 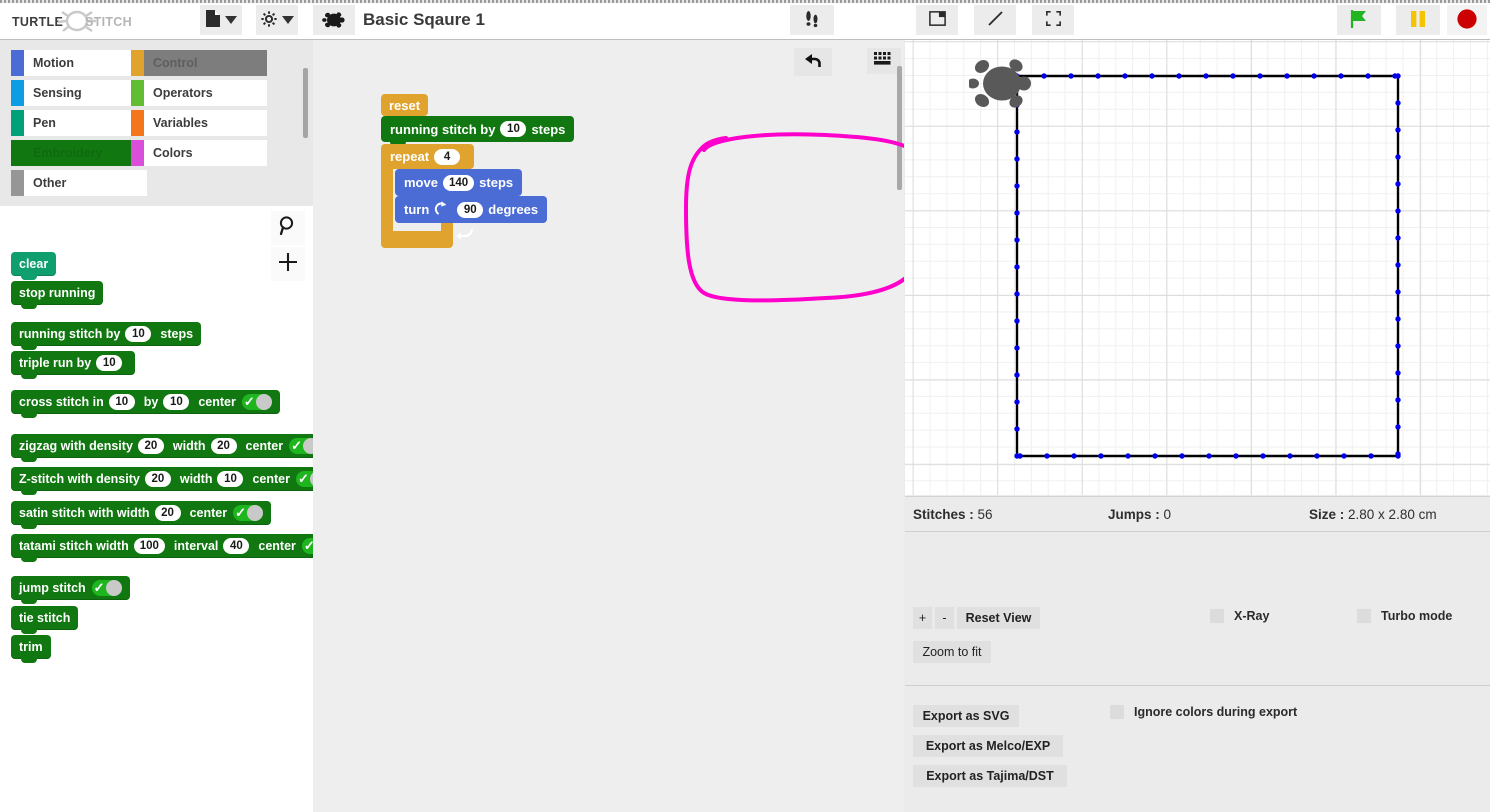 What do you see at coordinates (1203, 712) in the screenshot?
I see `ignore-colors-row: Ignore colors during export` at bounding box center [1203, 712].